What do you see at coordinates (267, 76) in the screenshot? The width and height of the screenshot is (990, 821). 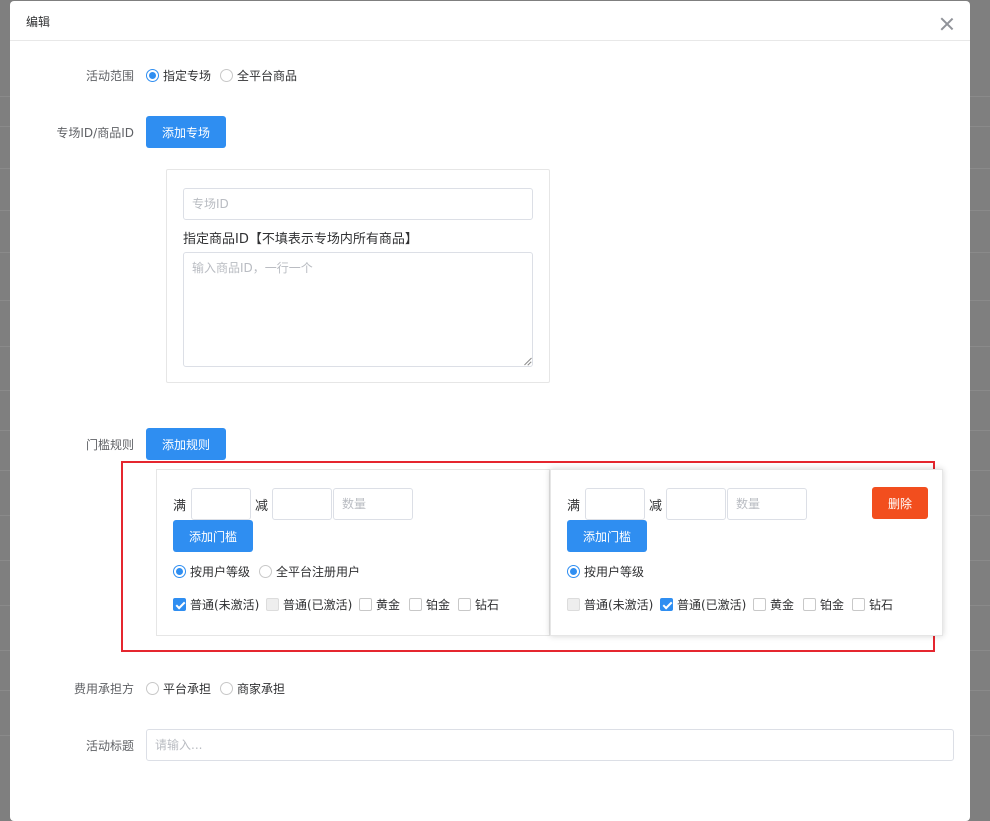 I see `scope-option-label: 全平台商品` at bounding box center [267, 76].